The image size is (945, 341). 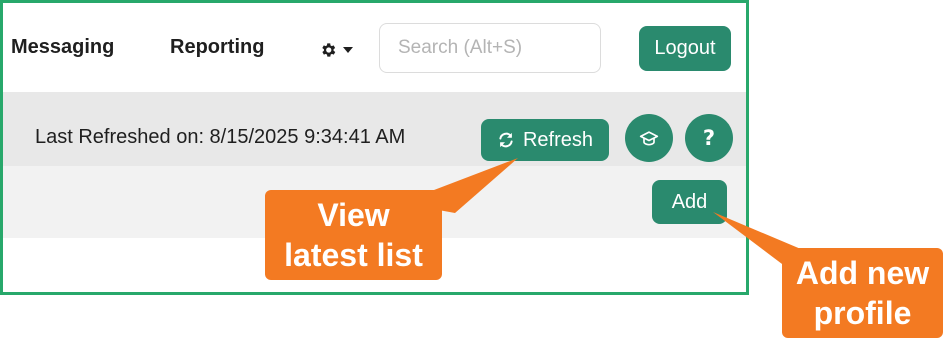 What do you see at coordinates (558, 139) in the screenshot?
I see `refresh-label: Refresh` at bounding box center [558, 139].